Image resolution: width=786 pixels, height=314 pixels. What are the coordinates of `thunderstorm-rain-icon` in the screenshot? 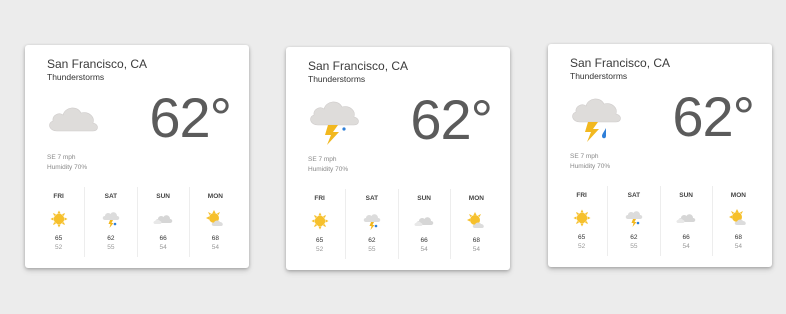 It's located at (597, 118).